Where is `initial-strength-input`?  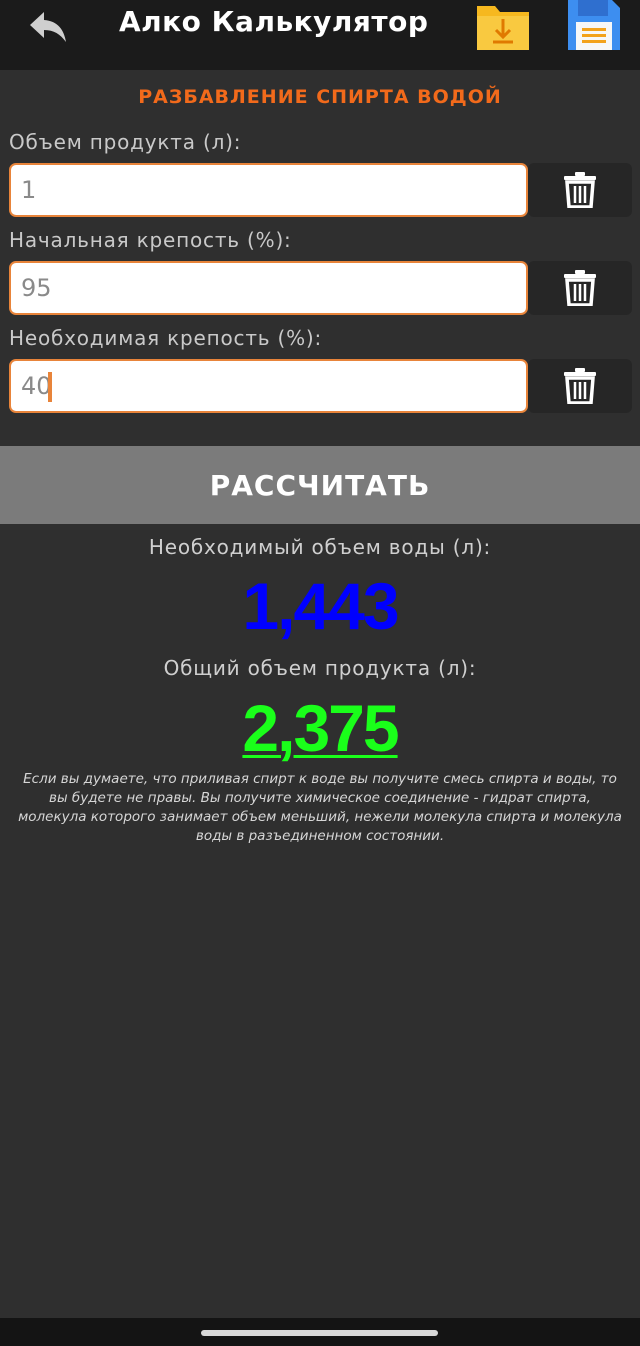 initial-strength-input is located at coordinates (268, 288).